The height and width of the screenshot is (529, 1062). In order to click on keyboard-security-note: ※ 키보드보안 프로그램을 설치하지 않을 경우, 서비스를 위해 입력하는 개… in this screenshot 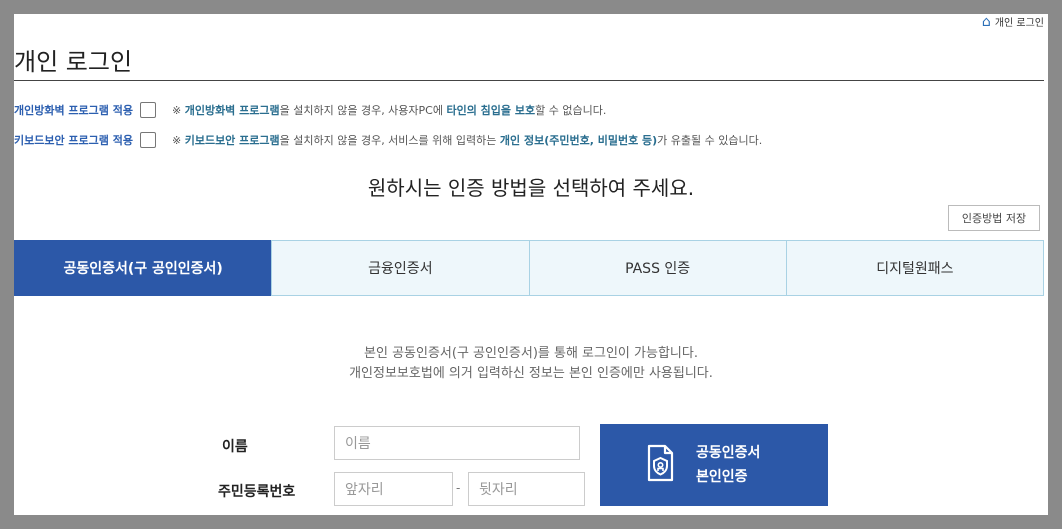, I will do `click(467, 140)`.